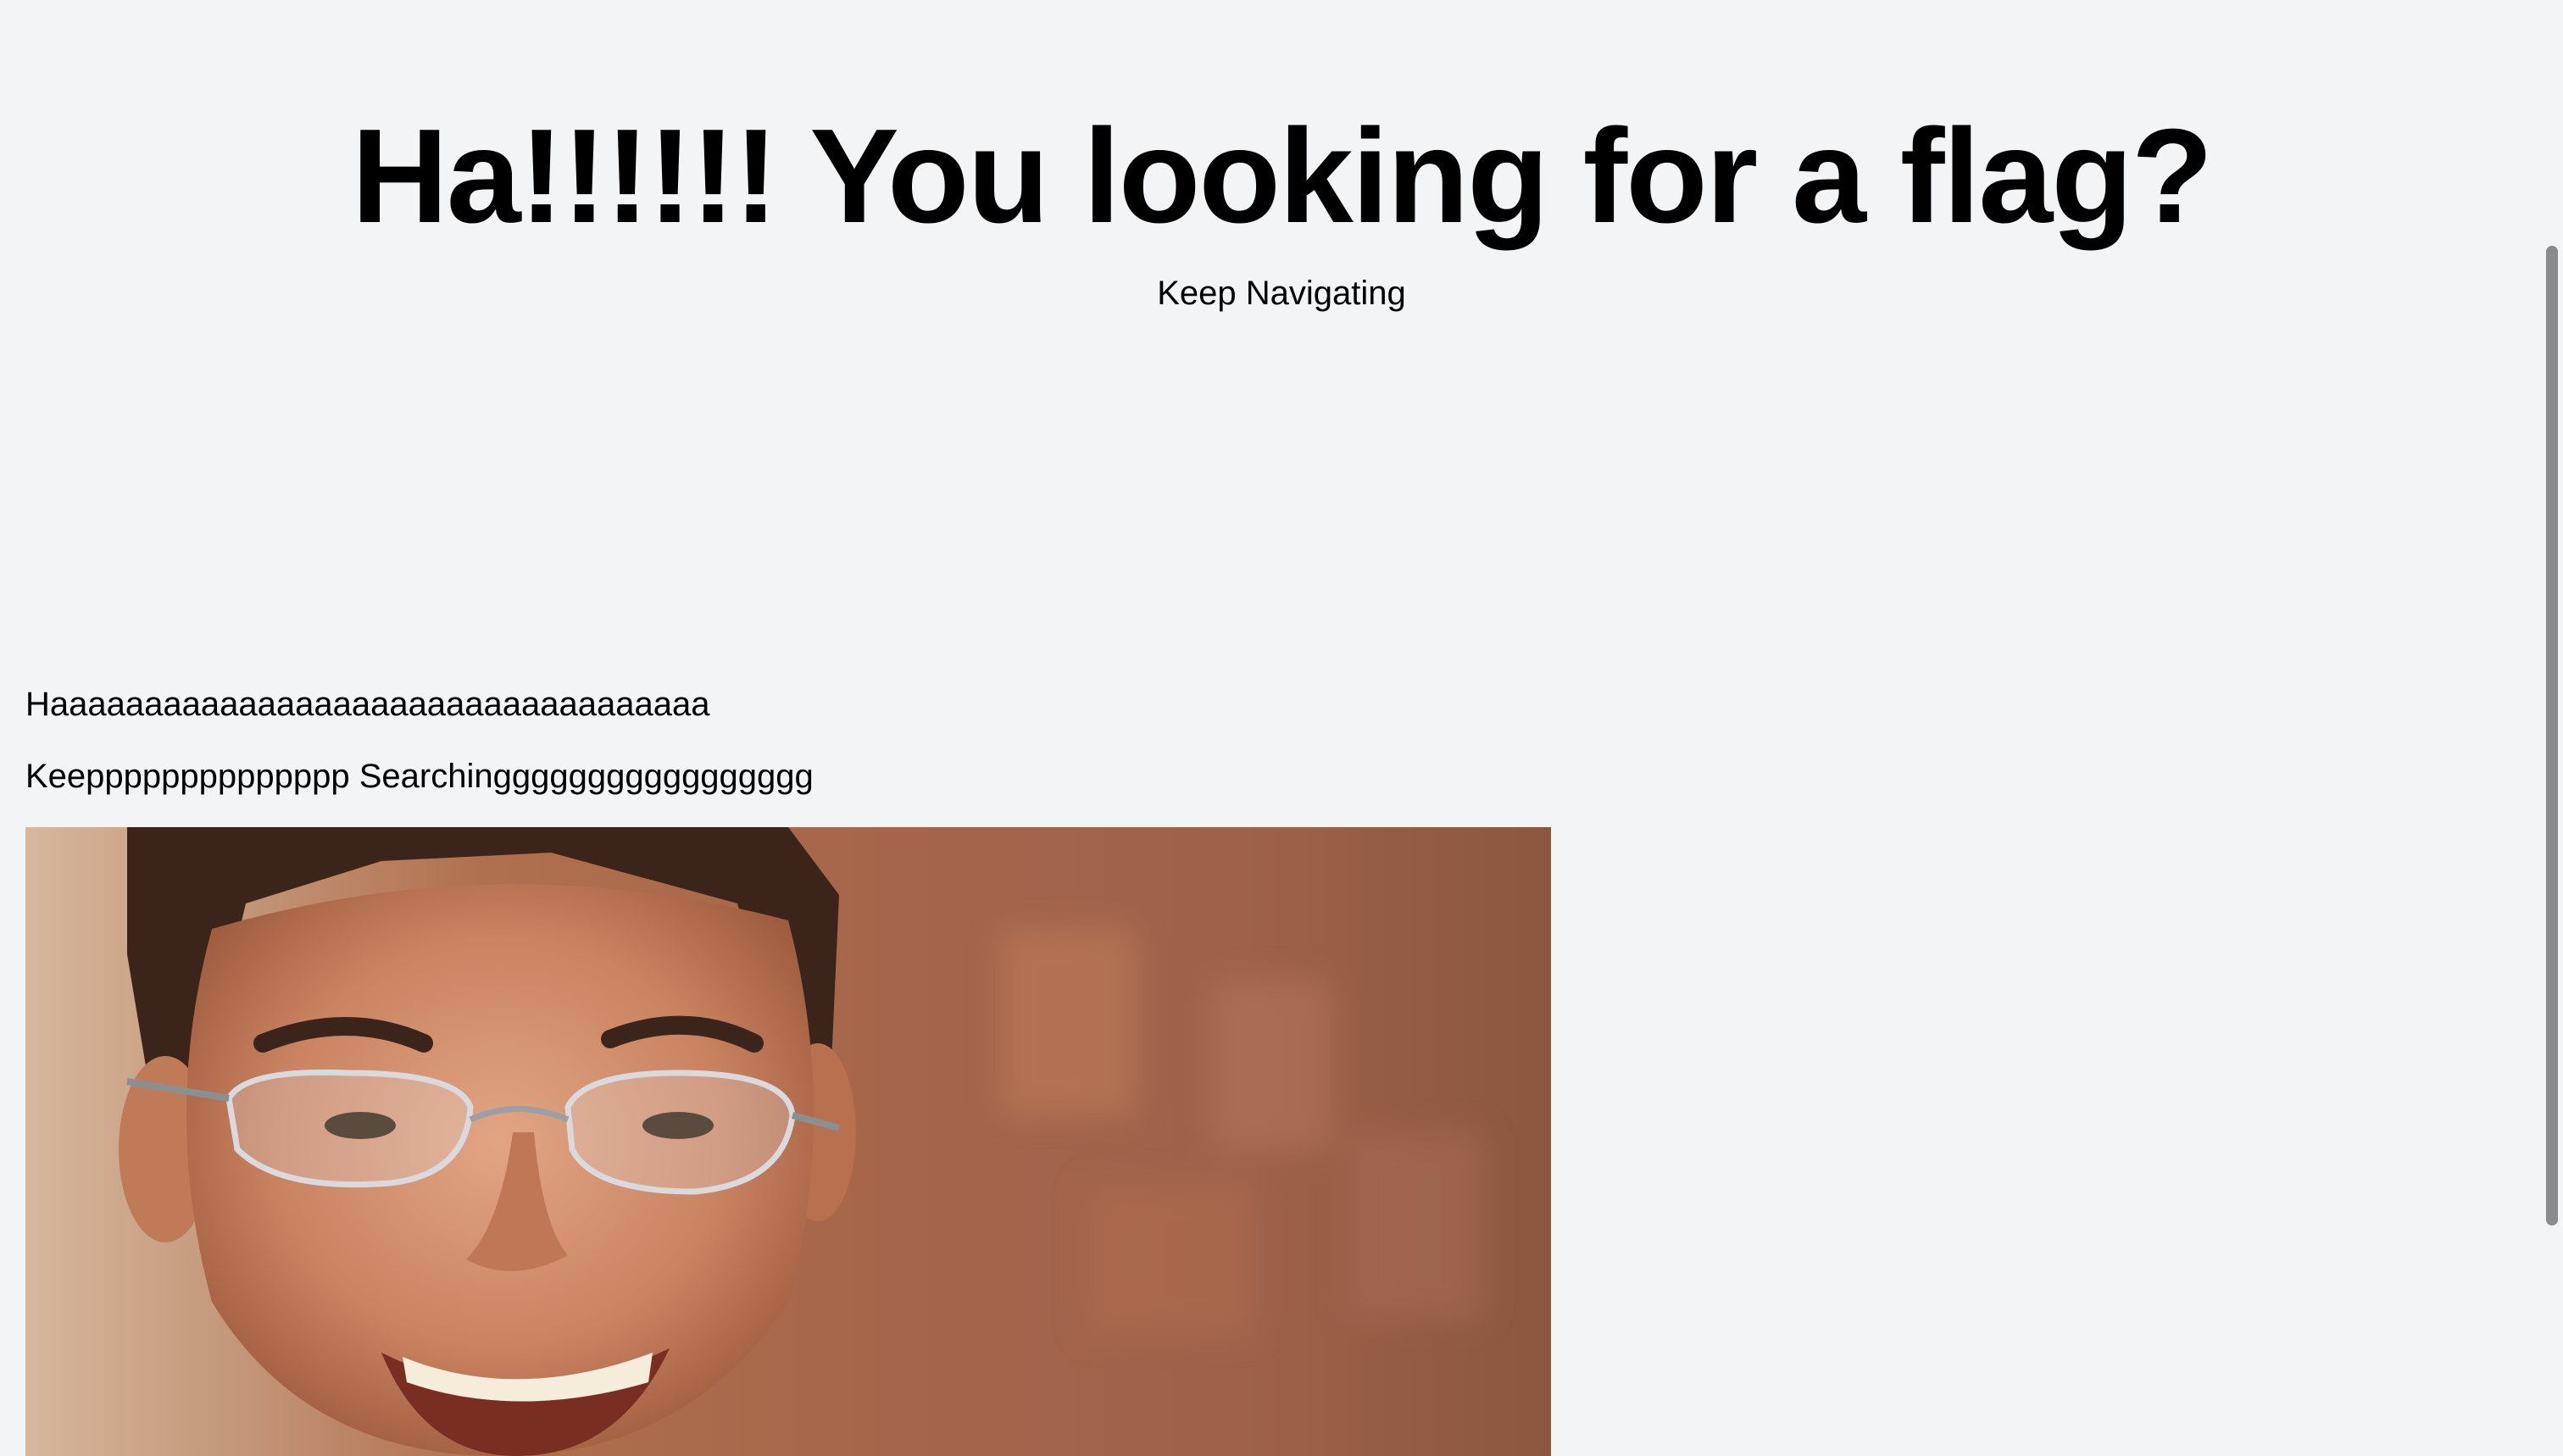 This screenshot has width=2563, height=1456. What do you see at coordinates (1281, 293) in the screenshot?
I see `page-subtitle: Keep Navigating` at bounding box center [1281, 293].